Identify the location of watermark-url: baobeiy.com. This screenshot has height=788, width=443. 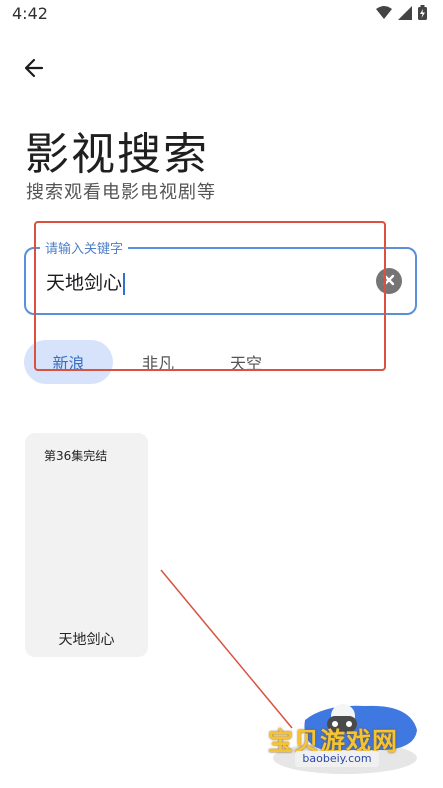
(337, 759).